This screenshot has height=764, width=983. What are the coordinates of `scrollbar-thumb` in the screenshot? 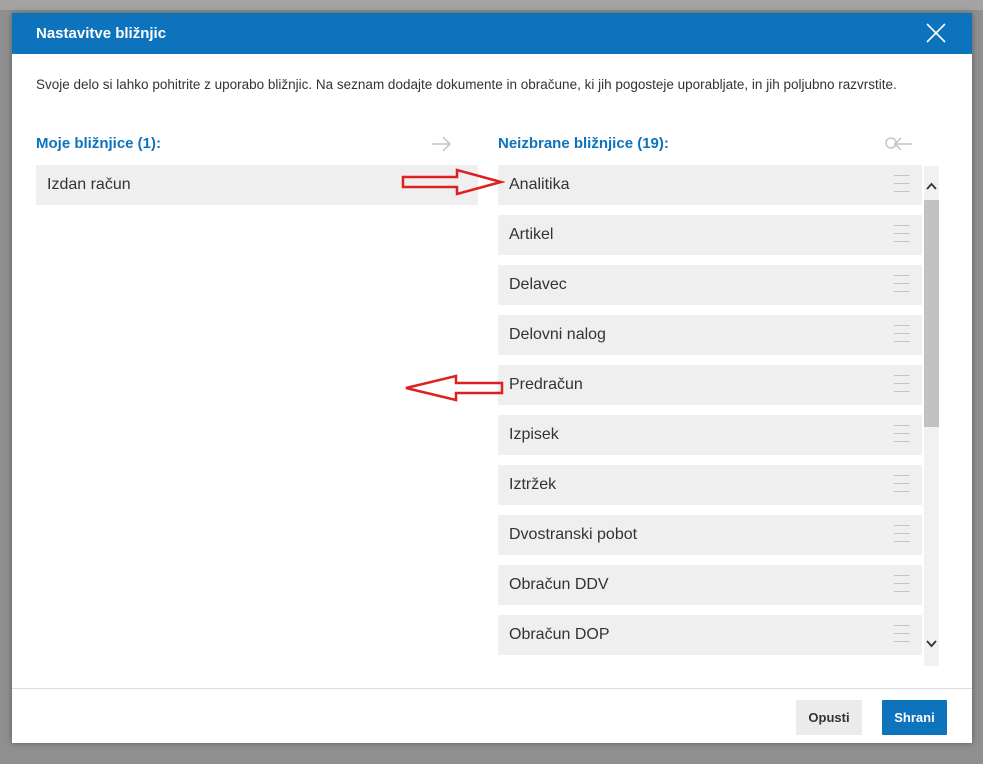 It's located at (931, 313).